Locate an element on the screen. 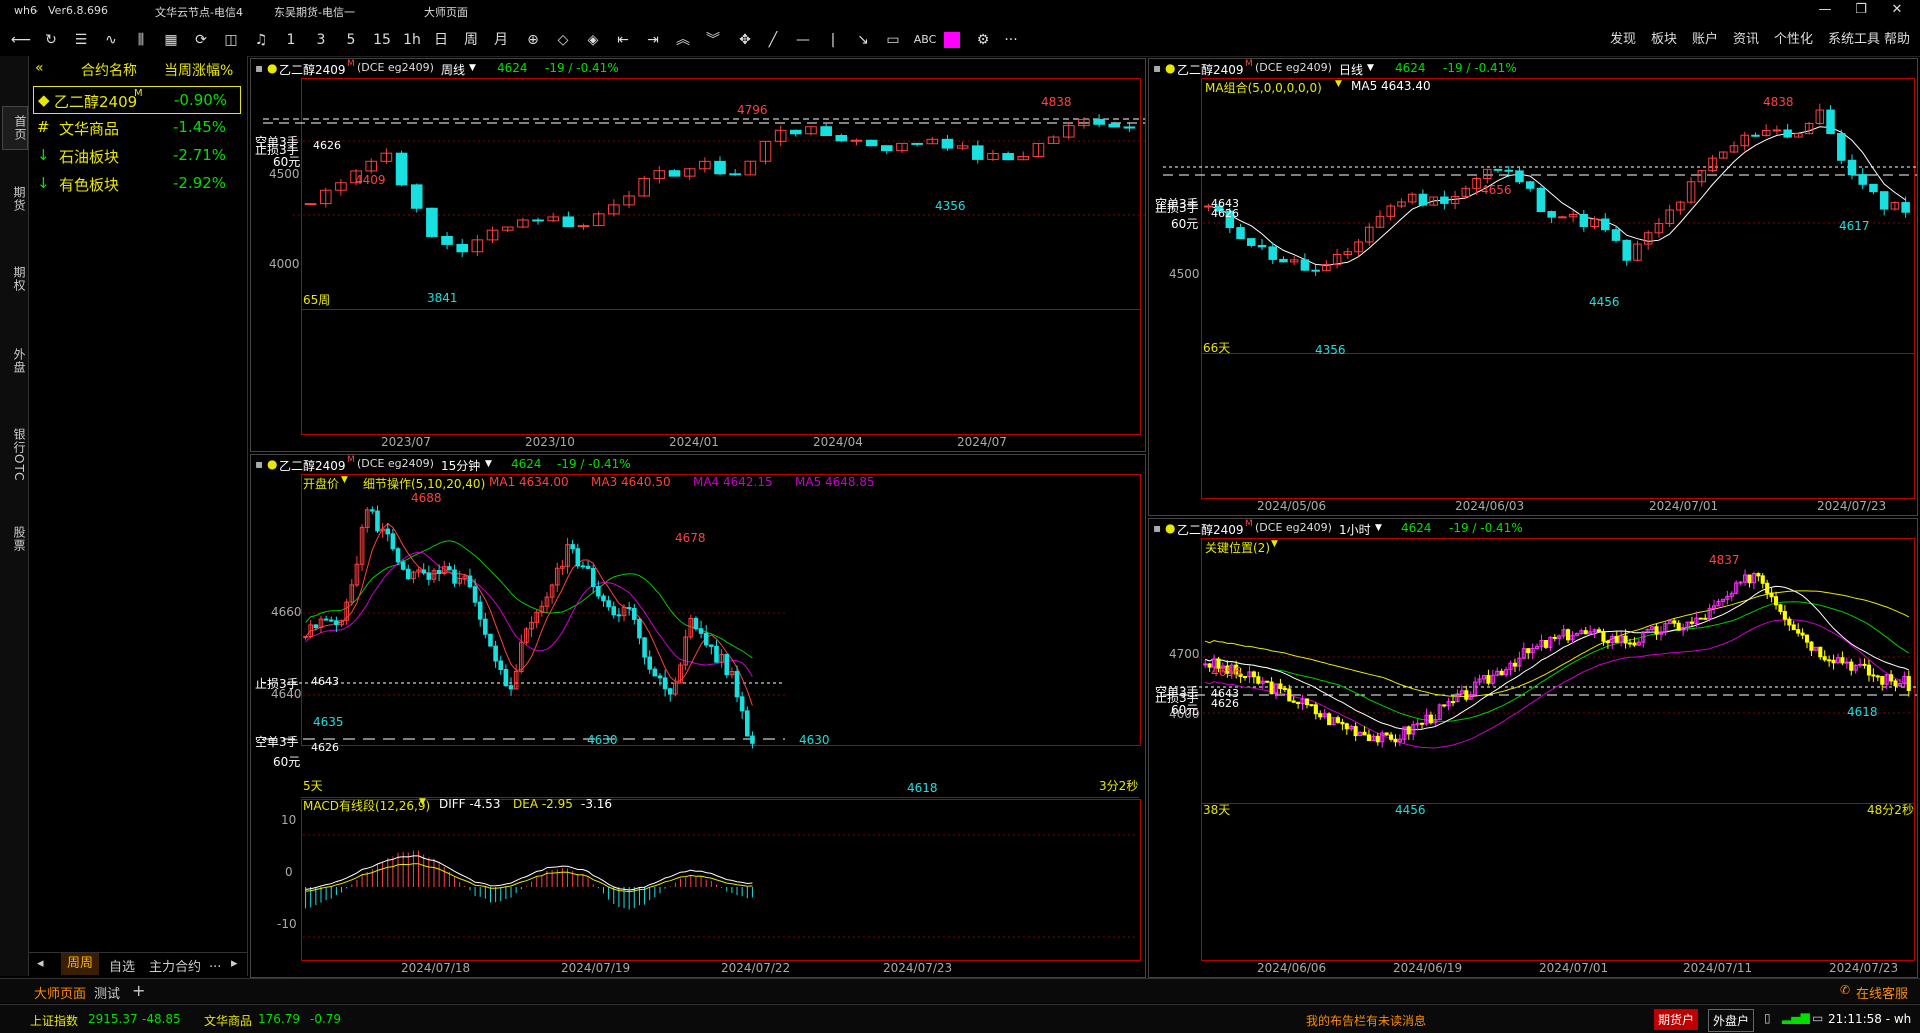  period-day: 日 is located at coordinates (441, 40).